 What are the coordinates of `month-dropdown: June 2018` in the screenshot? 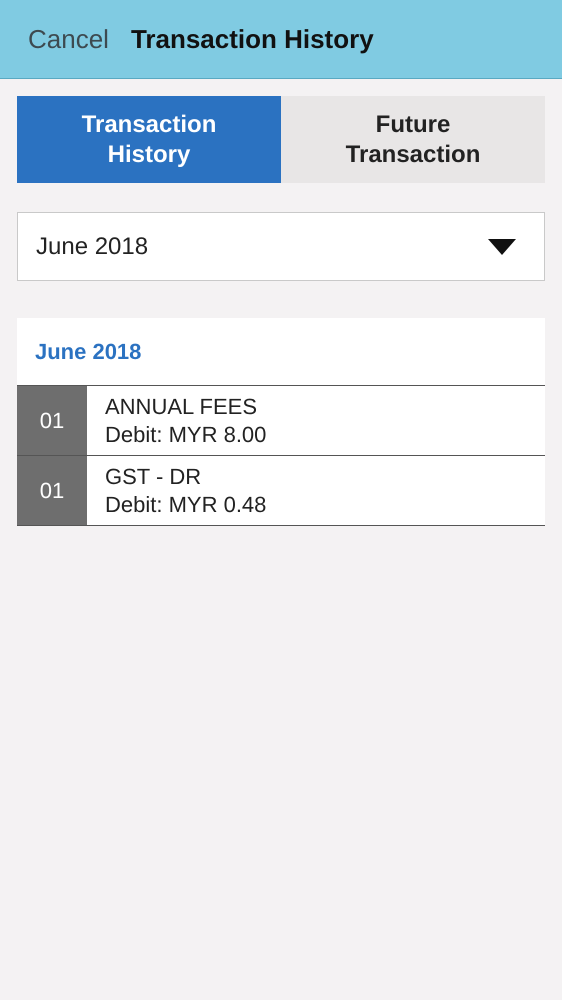 It's located at (281, 246).